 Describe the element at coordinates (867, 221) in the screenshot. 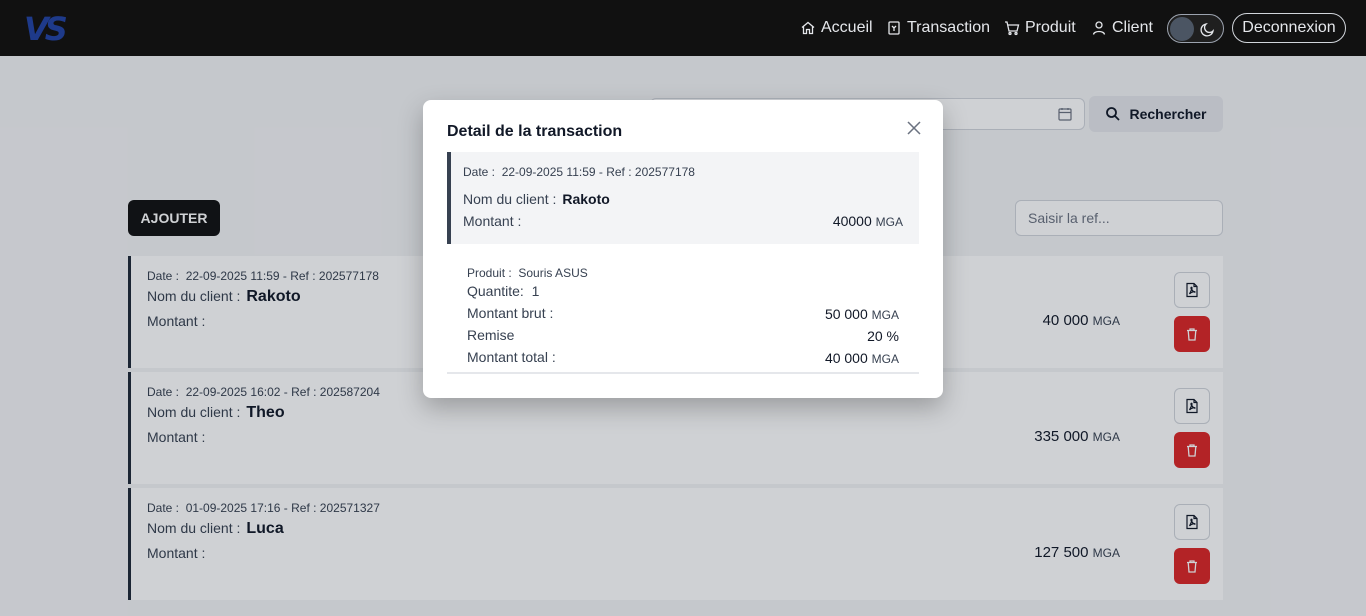

I see `summary-montant-value: 40000 MGA` at that location.